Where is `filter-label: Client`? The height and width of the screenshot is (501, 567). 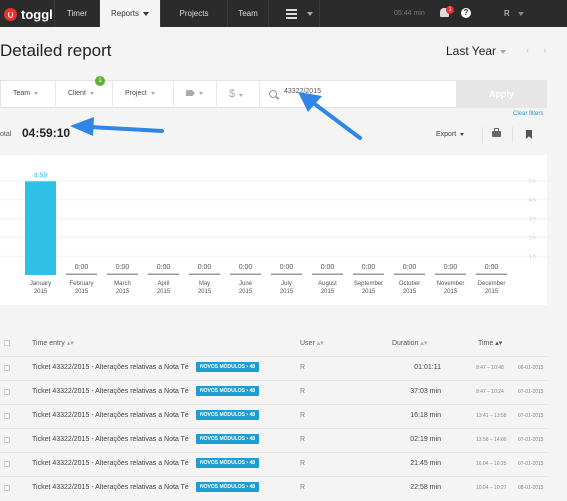
filter-label: Client is located at coordinates (77, 93).